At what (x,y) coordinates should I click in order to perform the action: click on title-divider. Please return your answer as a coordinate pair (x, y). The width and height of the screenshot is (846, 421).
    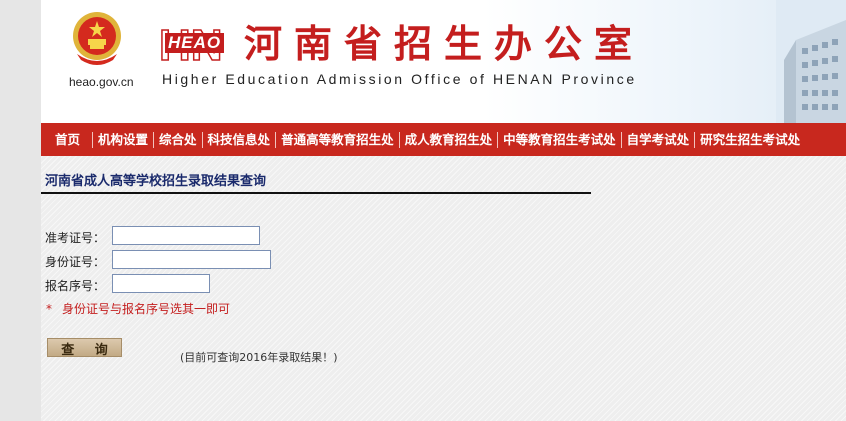
    Looking at the image, I should click on (316, 193).